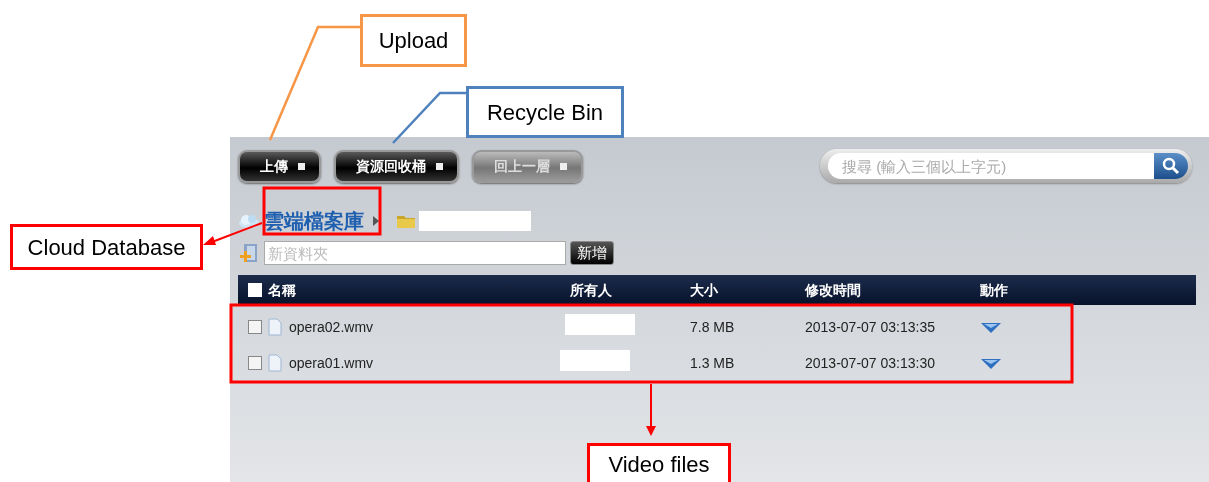  I want to click on column-header: 名稱, so click(282, 290).